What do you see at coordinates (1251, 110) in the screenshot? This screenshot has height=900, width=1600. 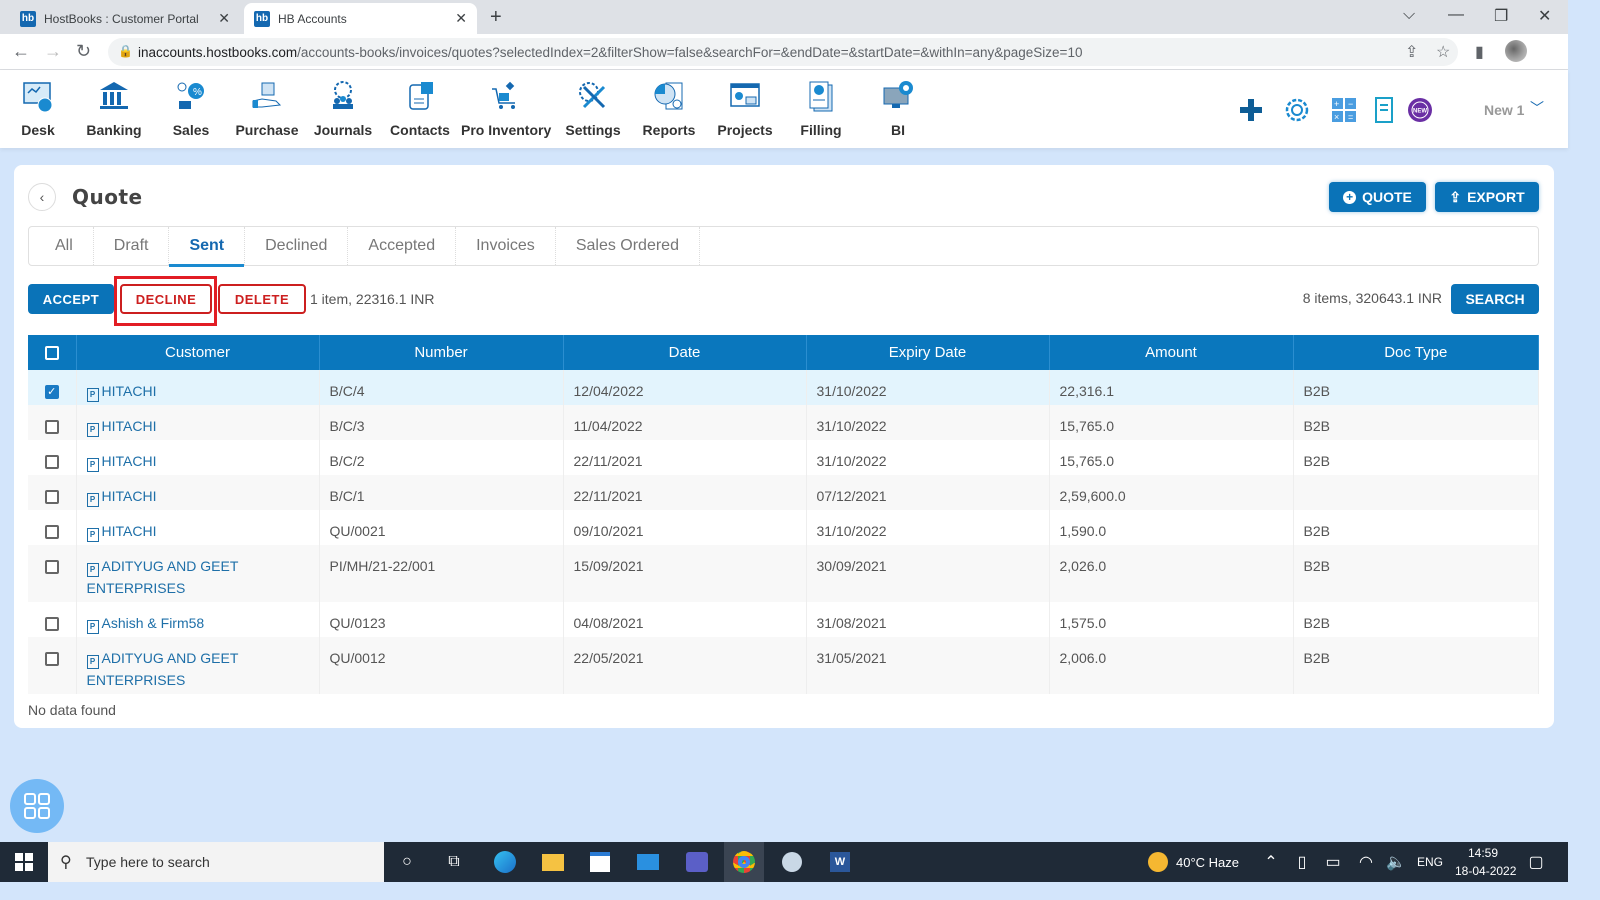 I see `add-icon` at bounding box center [1251, 110].